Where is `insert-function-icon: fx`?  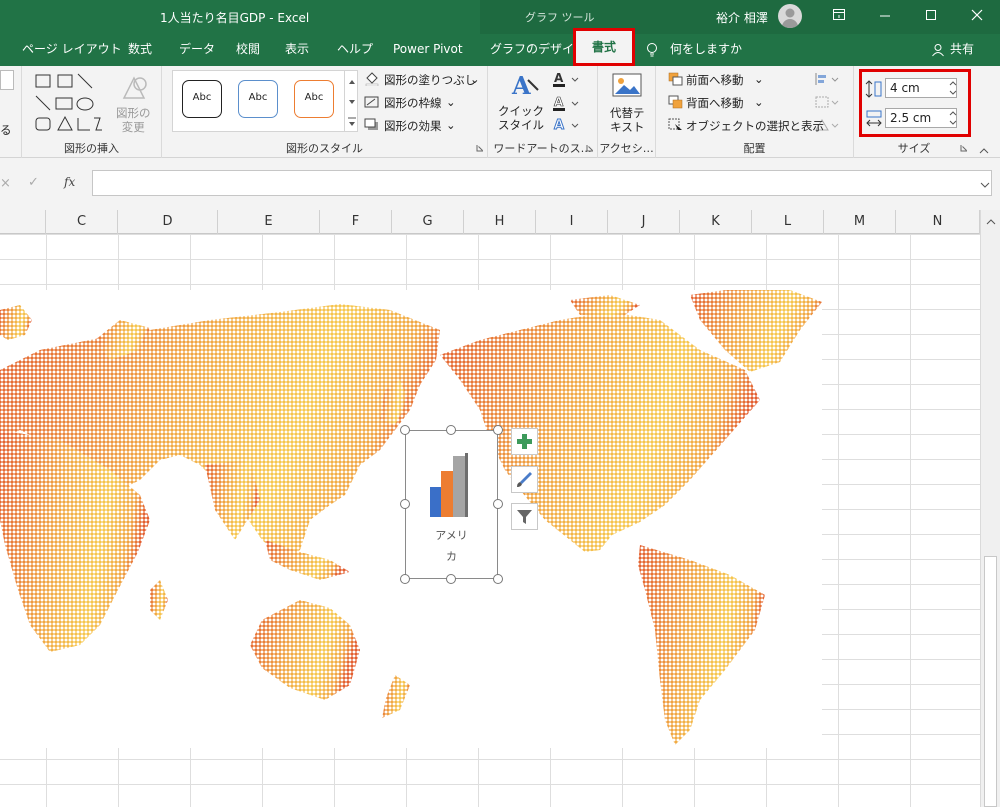 insert-function-icon: fx is located at coordinates (69, 182).